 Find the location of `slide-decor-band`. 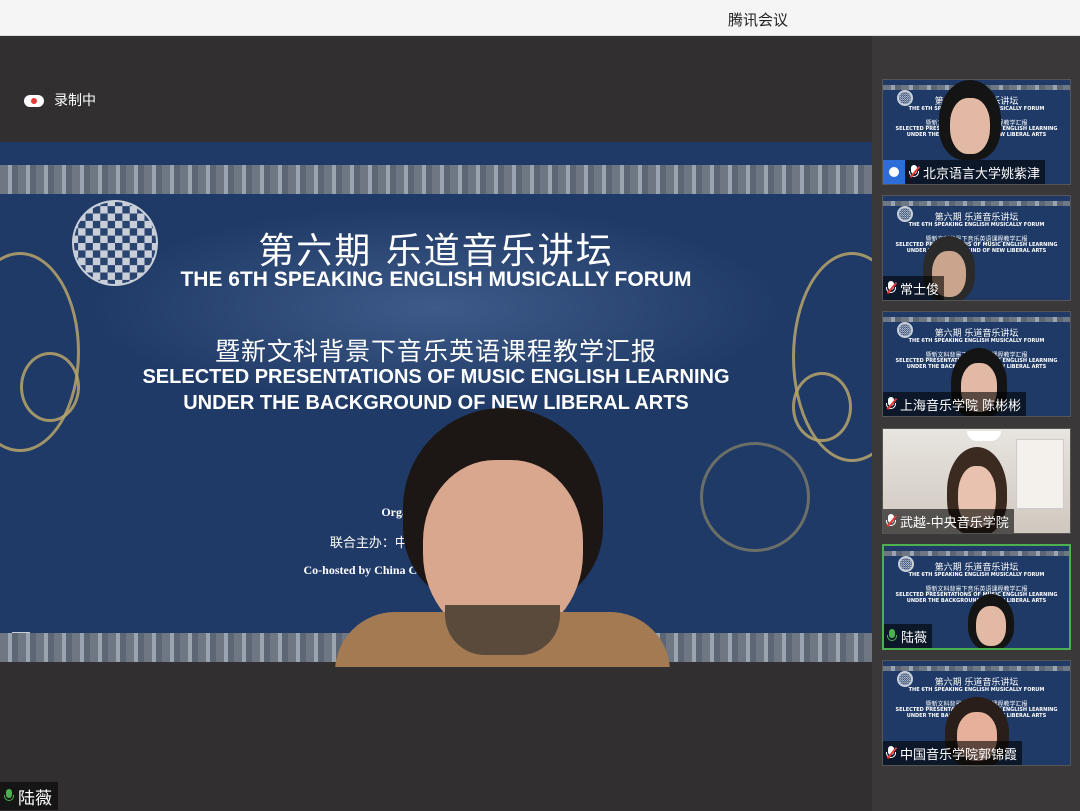

slide-decor-band is located at coordinates (436, 179).